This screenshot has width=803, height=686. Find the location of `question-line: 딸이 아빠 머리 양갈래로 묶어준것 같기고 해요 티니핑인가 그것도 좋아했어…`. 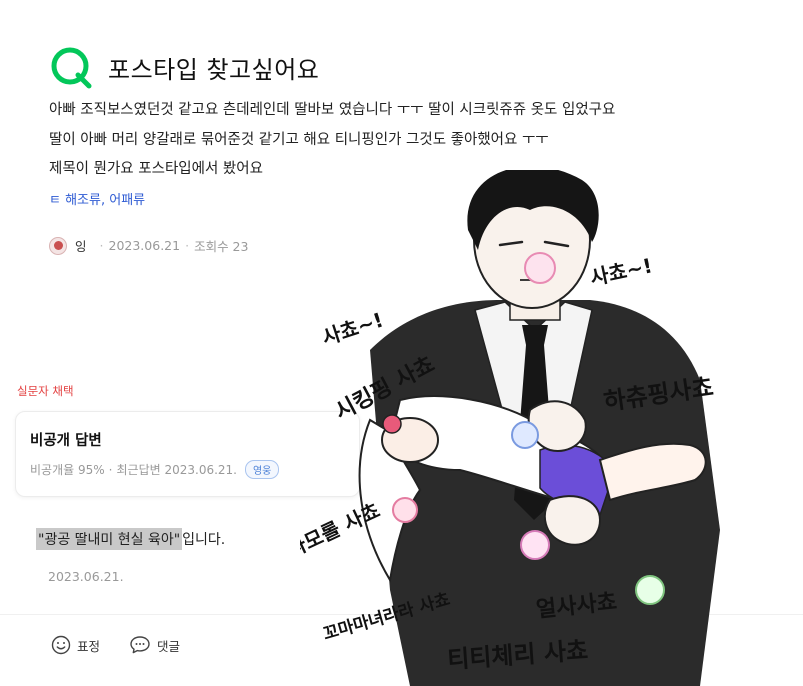

question-line: 딸이 아빠 머리 양갈래로 묶어준것 같기고 해요 티니핑인가 그것도 좋아했어… is located at coordinates (299, 139).